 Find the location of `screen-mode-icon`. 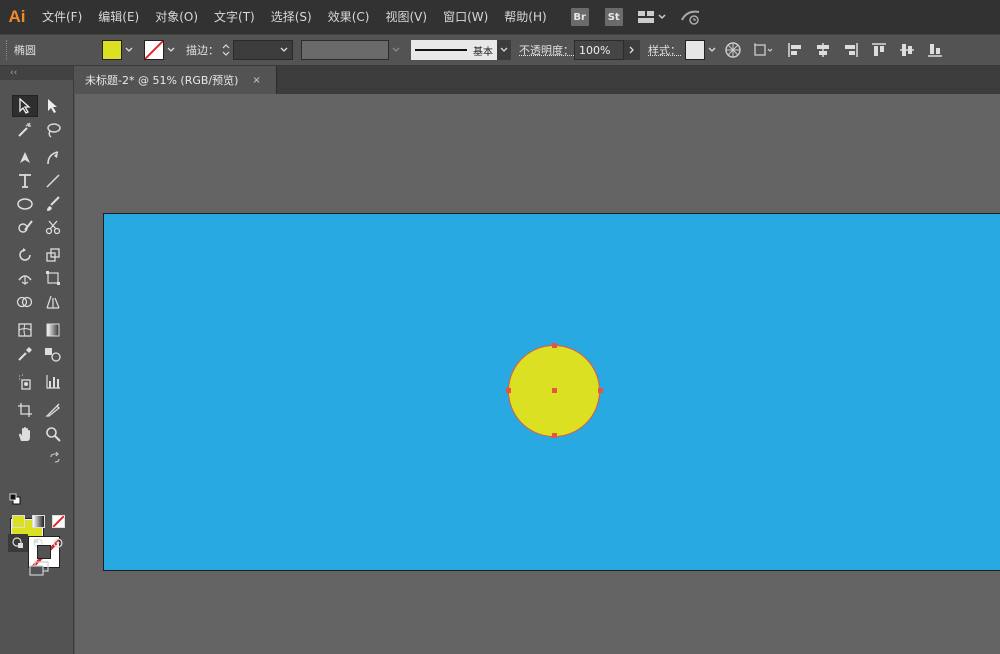

screen-mode-icon is located at coordinates (39, 569).